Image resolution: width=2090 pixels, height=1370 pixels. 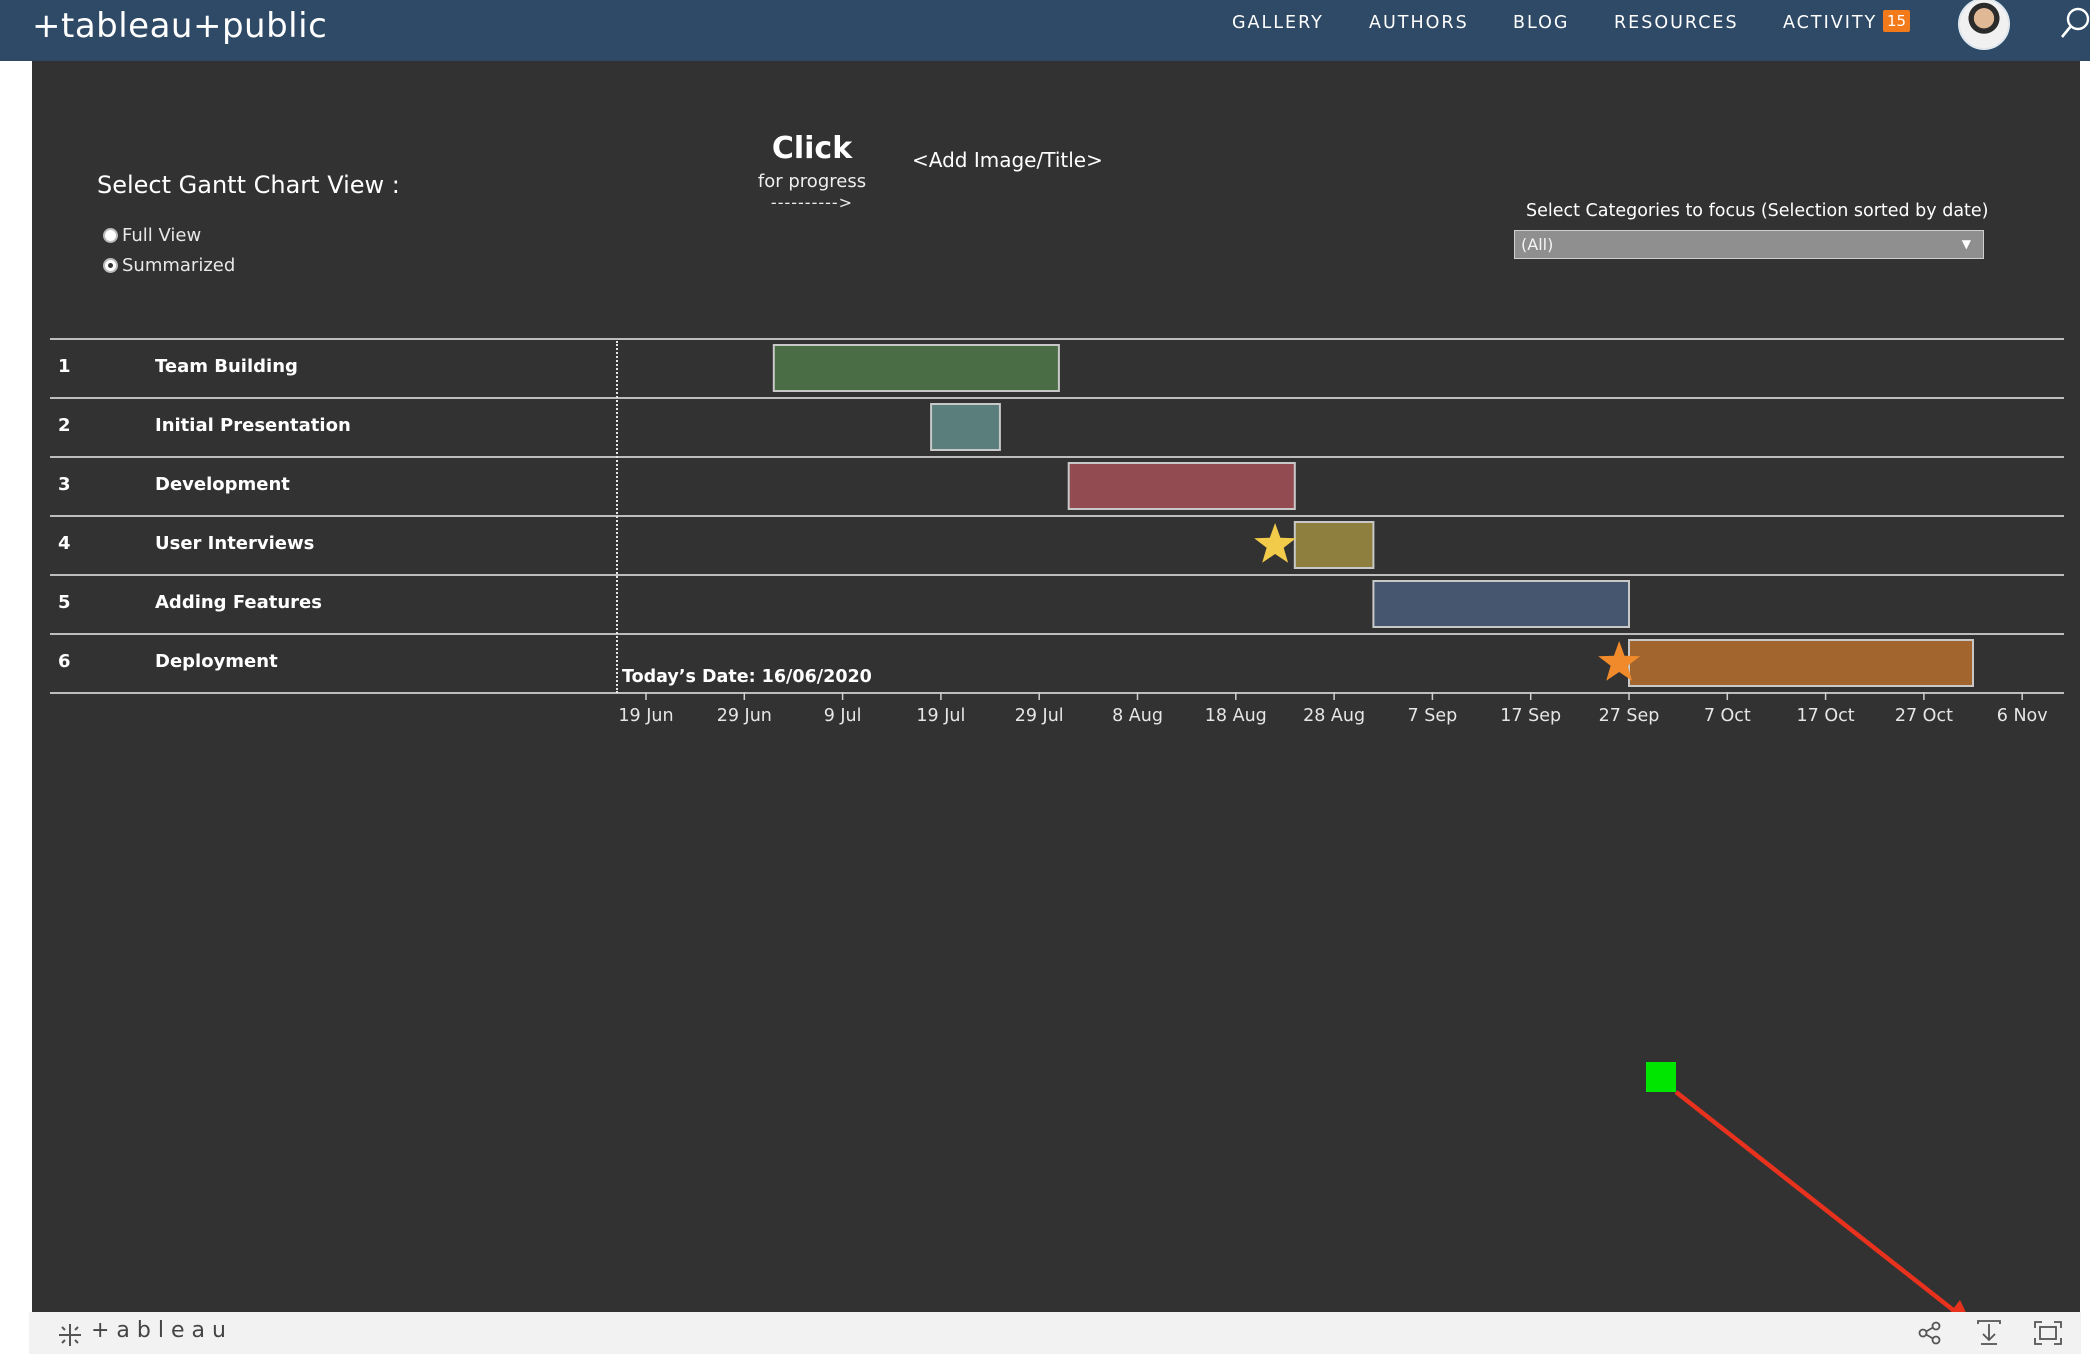 What do you see at coordinates (940, 716) in the screenshot?
I see `axis-tick-label: 19 Jul` at bounding box center [940, 716].